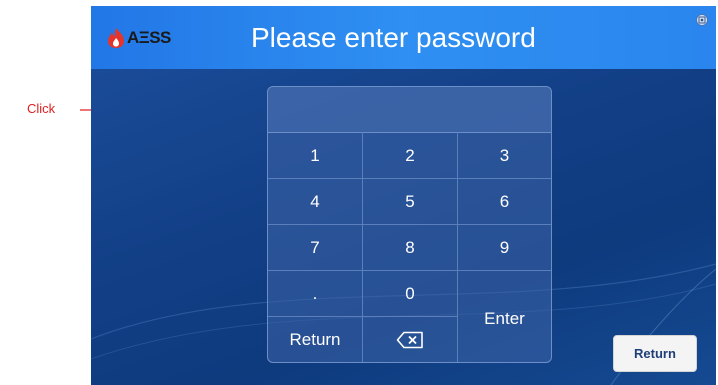 The height and width of the screenshot is (385, 718). What do you see at coordinates (315, 247) in the screenshot?
I see `key-7: 7` at bounding box center [315, 247].